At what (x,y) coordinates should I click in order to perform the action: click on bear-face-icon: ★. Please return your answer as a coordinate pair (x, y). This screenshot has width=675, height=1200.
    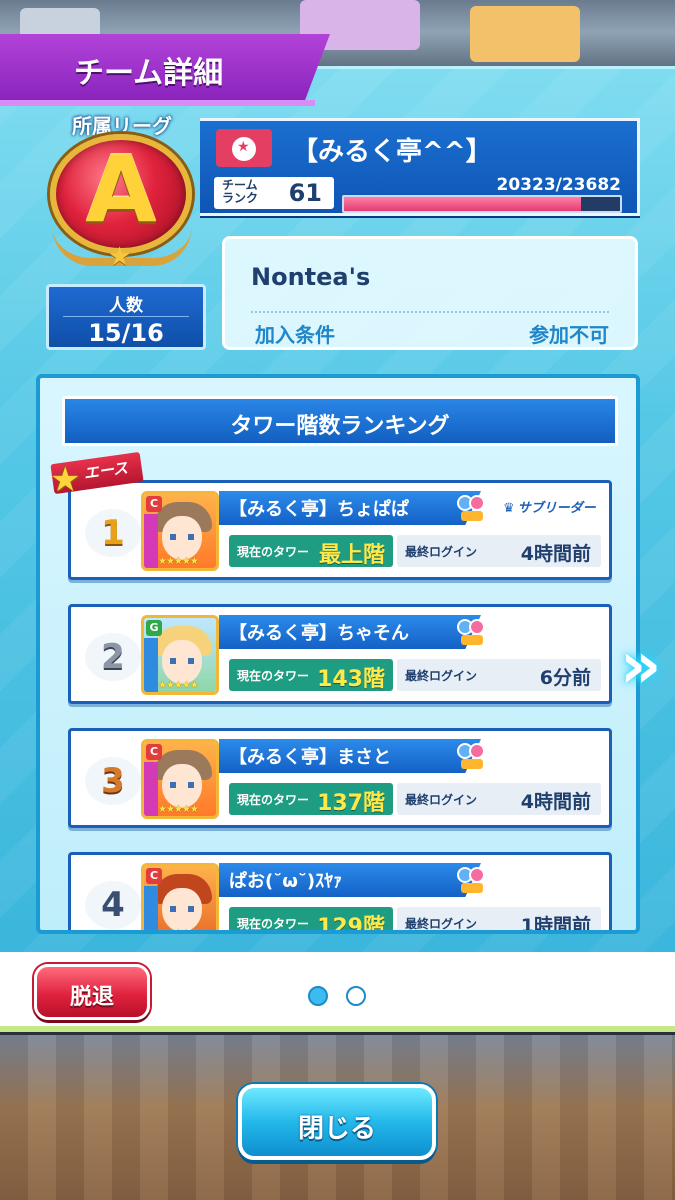
    Looking at the image, I should click on (244, 148).